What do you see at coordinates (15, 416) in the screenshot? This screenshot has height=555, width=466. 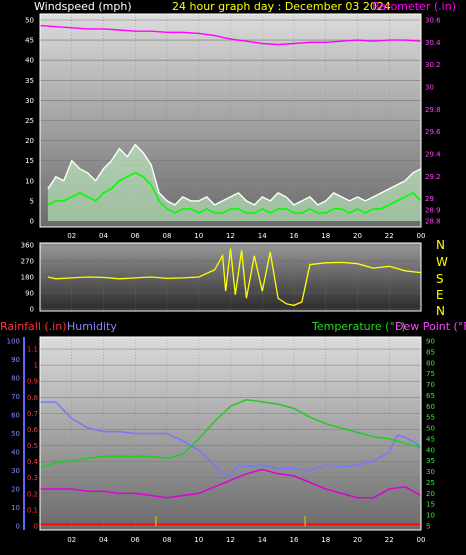 I see `humidity-tick-label: 60` at bounding box center [15, 416].